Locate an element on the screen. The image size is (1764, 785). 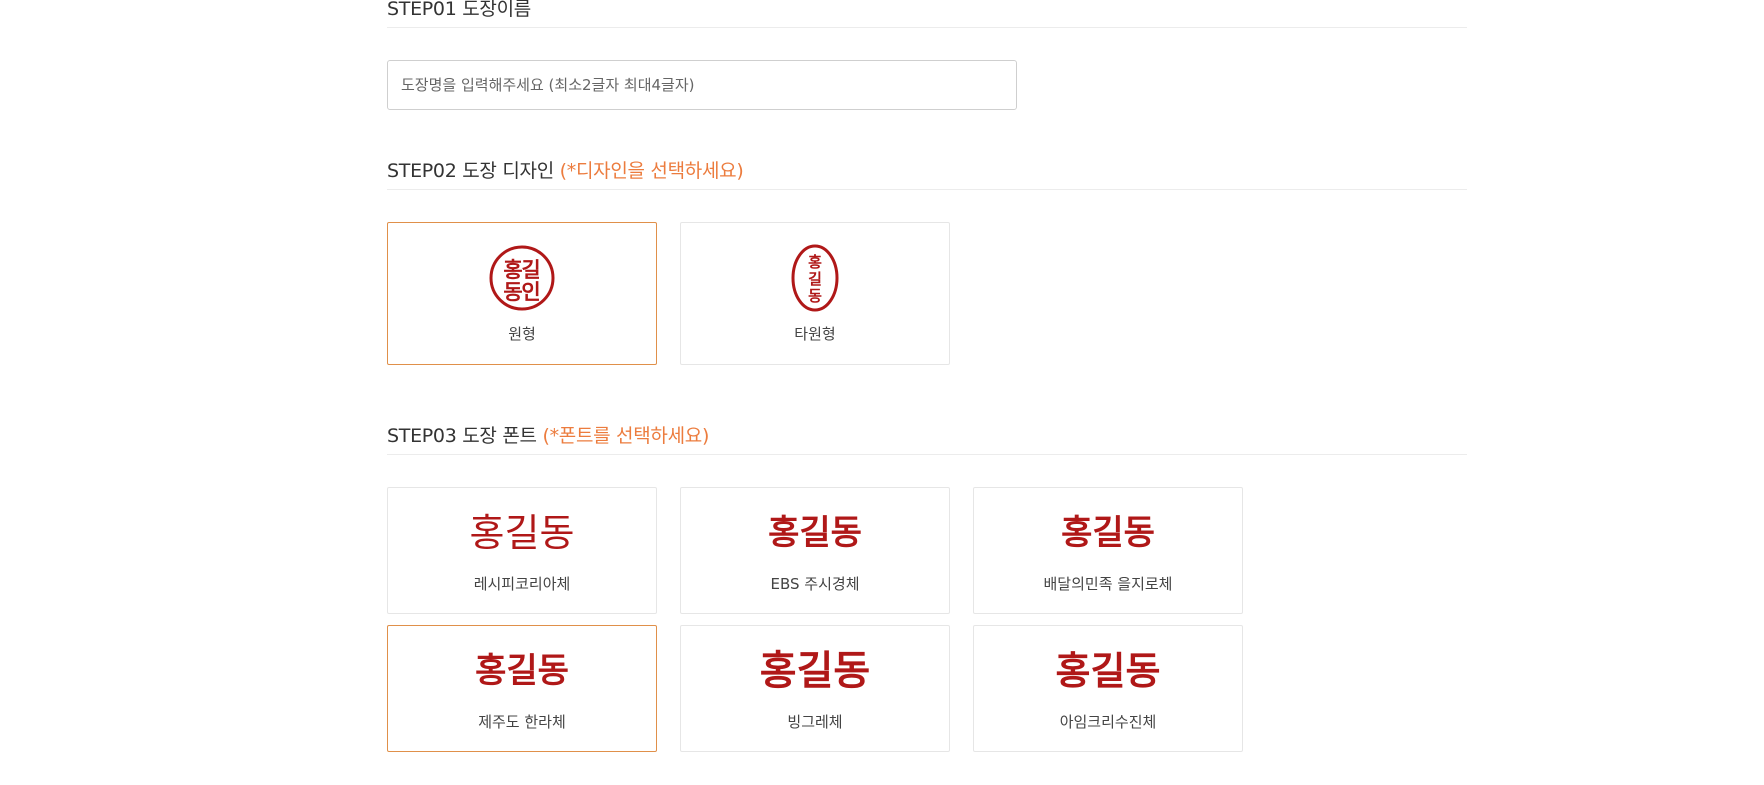
step3-section: STEP03 도장 폰트 (*폰트를 선택하세요) is located at coordinates (927, 438).